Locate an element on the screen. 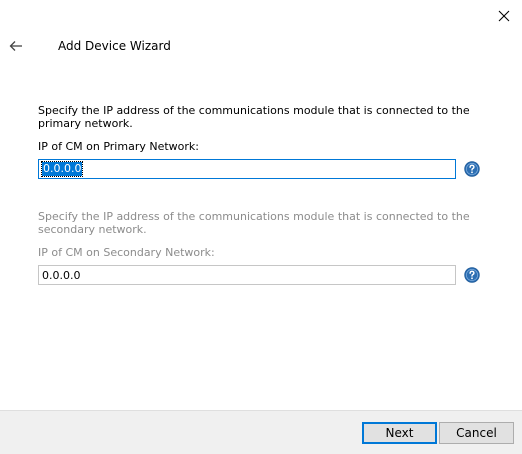 The width and height of the screenshot is (522, 454). secondary-ip-row: 0.0.0.0 is located at coordinates (263, 275).